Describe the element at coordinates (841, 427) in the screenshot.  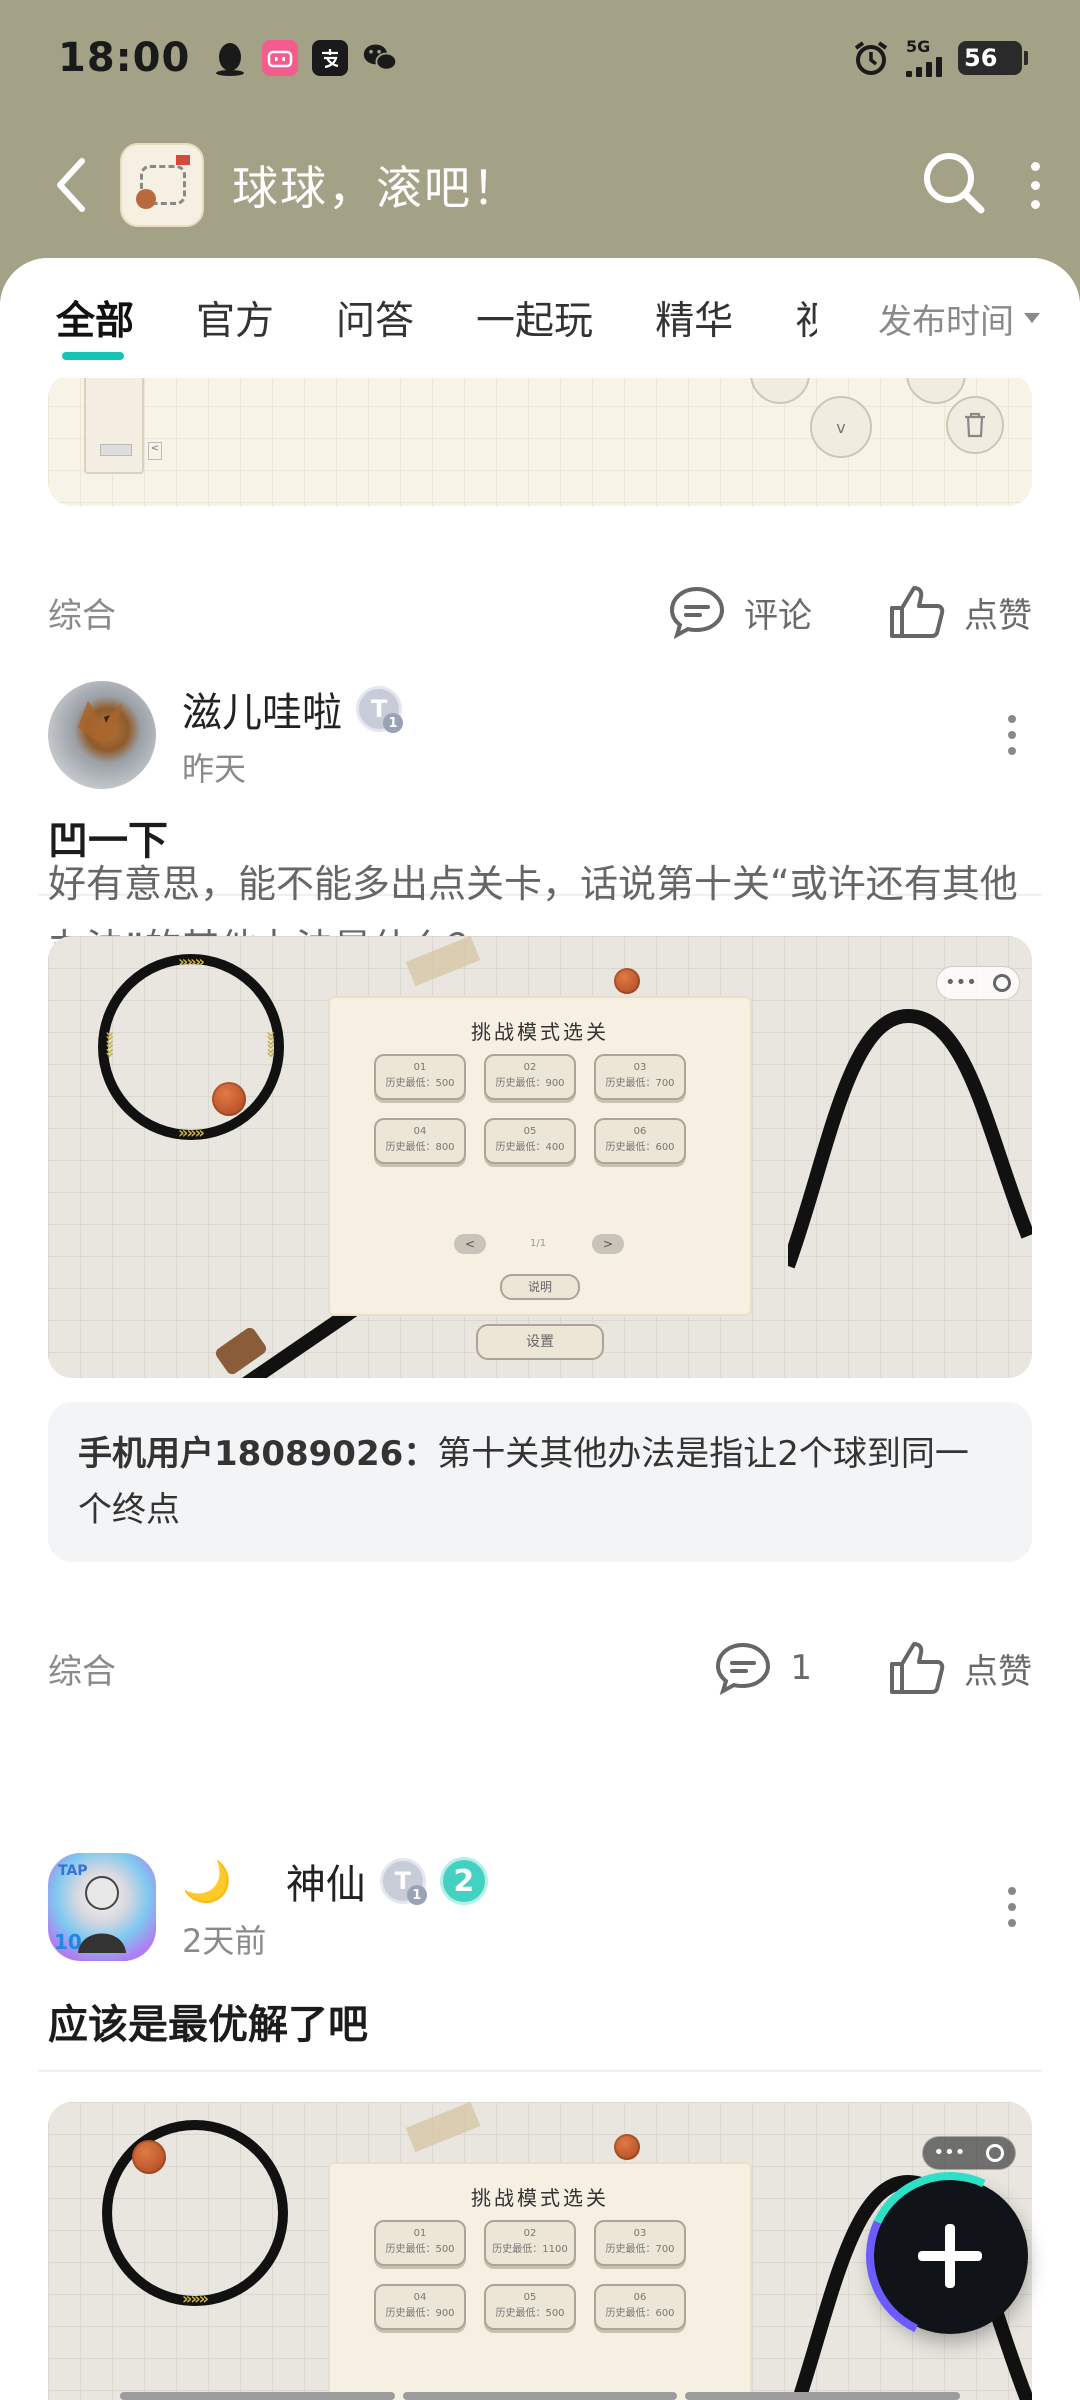
I see `chevron-down-icon: v` at that location.